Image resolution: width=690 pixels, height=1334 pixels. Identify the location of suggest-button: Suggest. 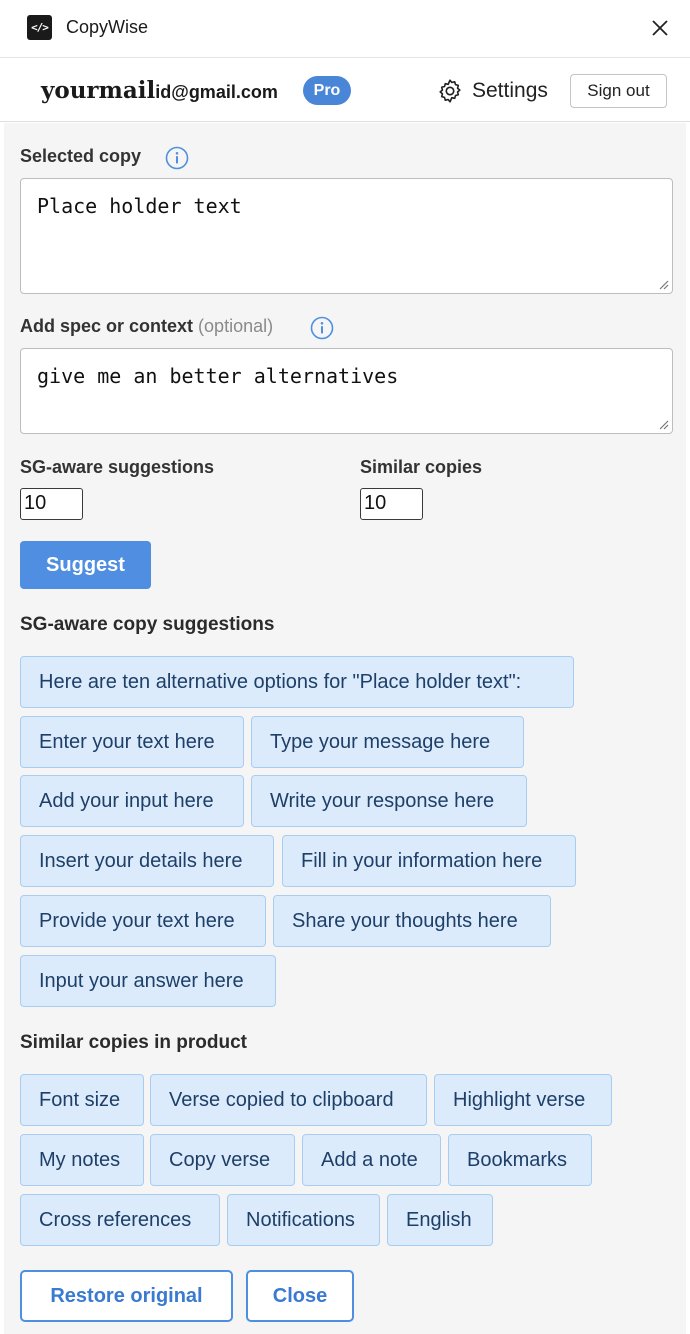
(85, 565).